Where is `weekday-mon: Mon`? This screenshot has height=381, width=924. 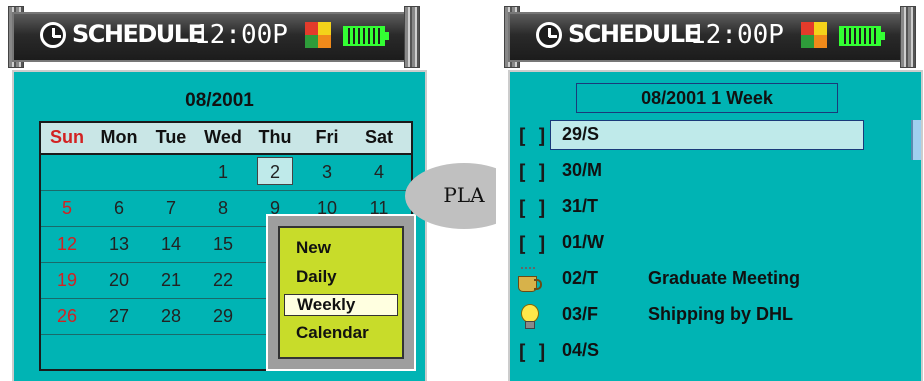
weekday-mon: Mon is located at coordinates (119, 137).